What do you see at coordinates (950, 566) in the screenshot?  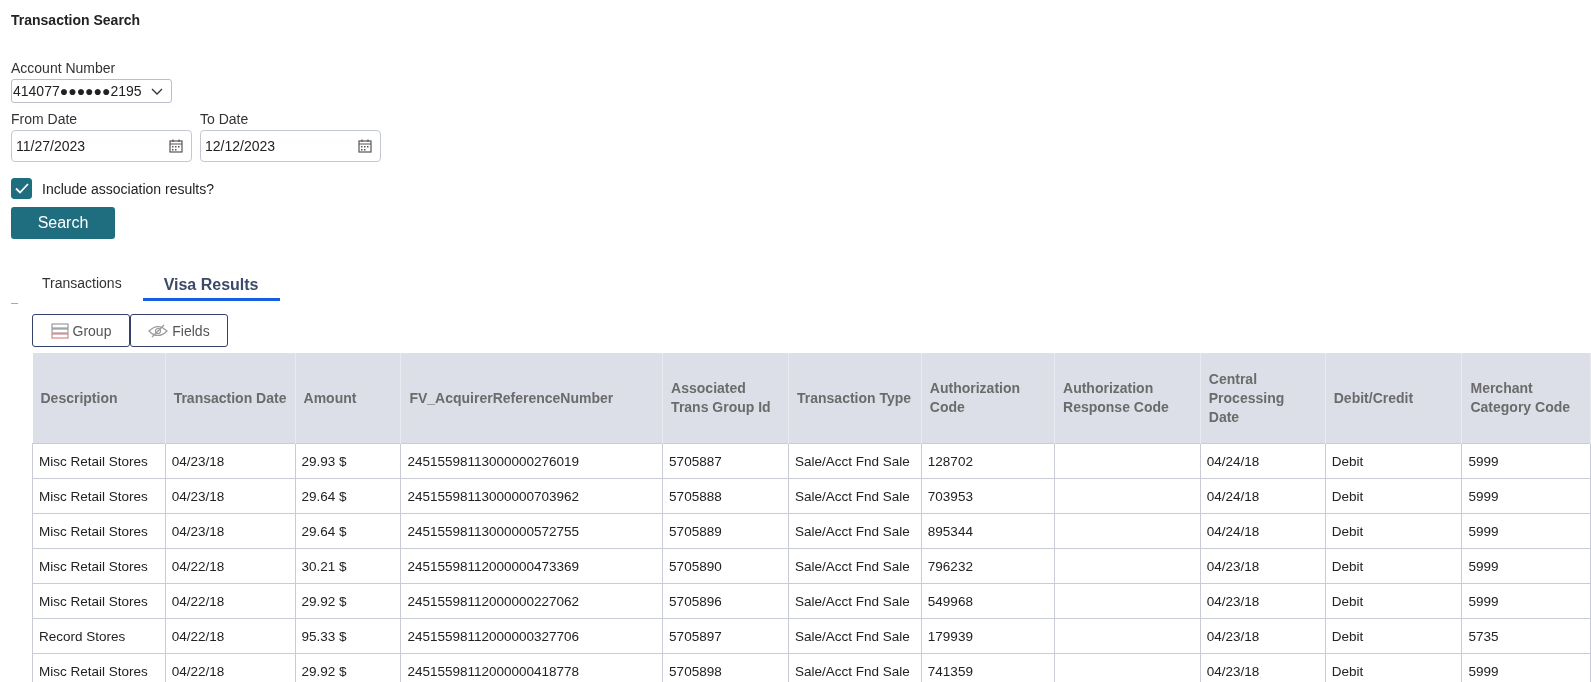 I see `table-cell: 796232` at bounding box center [950, 566].